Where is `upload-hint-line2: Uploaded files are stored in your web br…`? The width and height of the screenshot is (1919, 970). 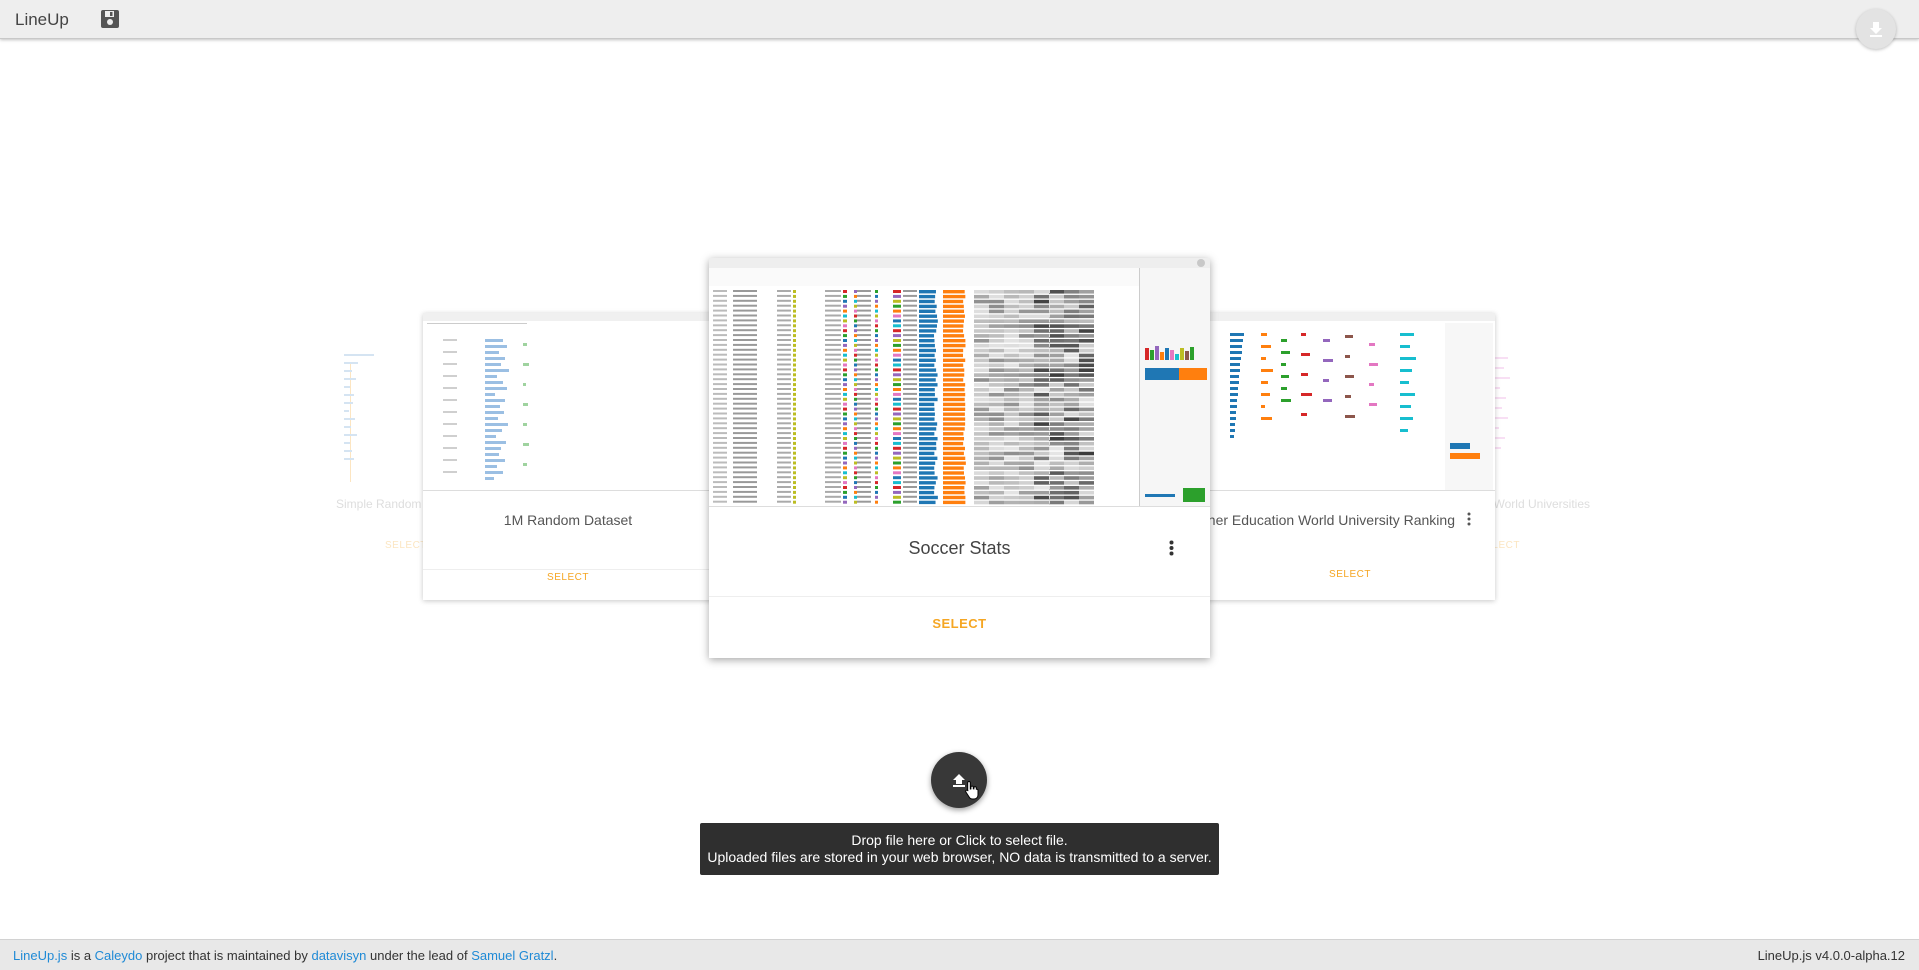
upload-hint-line2: Uploaded files are stored in your web br… is located at coordinates (959, 857).